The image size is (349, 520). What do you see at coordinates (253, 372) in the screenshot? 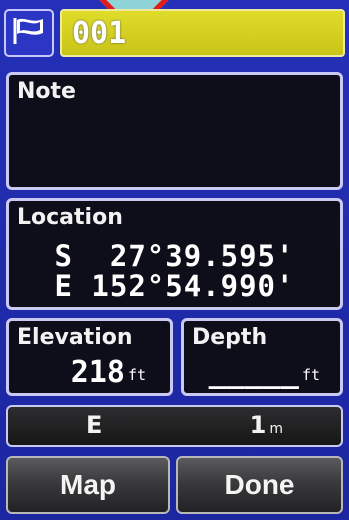
I see `depth-value: _____` at bounding box center [253, 372].